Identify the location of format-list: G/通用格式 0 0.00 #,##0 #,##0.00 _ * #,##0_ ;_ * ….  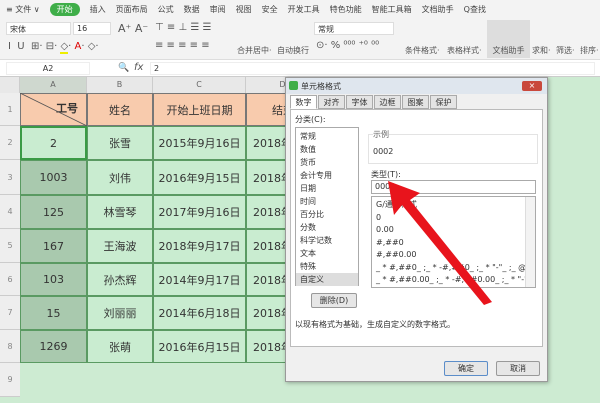
(453, 242).